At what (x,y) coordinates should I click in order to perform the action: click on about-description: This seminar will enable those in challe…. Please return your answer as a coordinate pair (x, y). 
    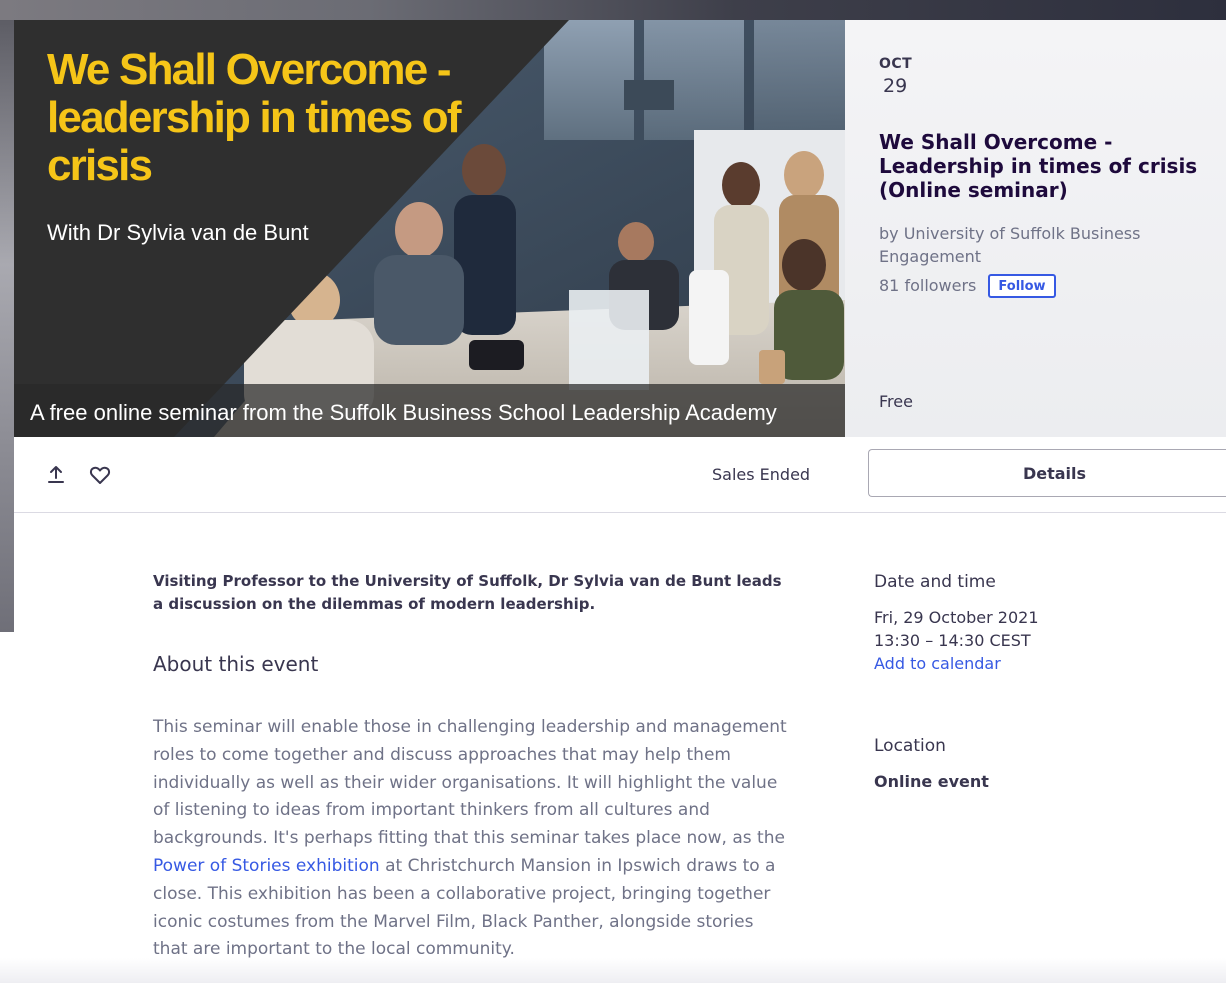
    Looking at the image, I should click on (473, 839).